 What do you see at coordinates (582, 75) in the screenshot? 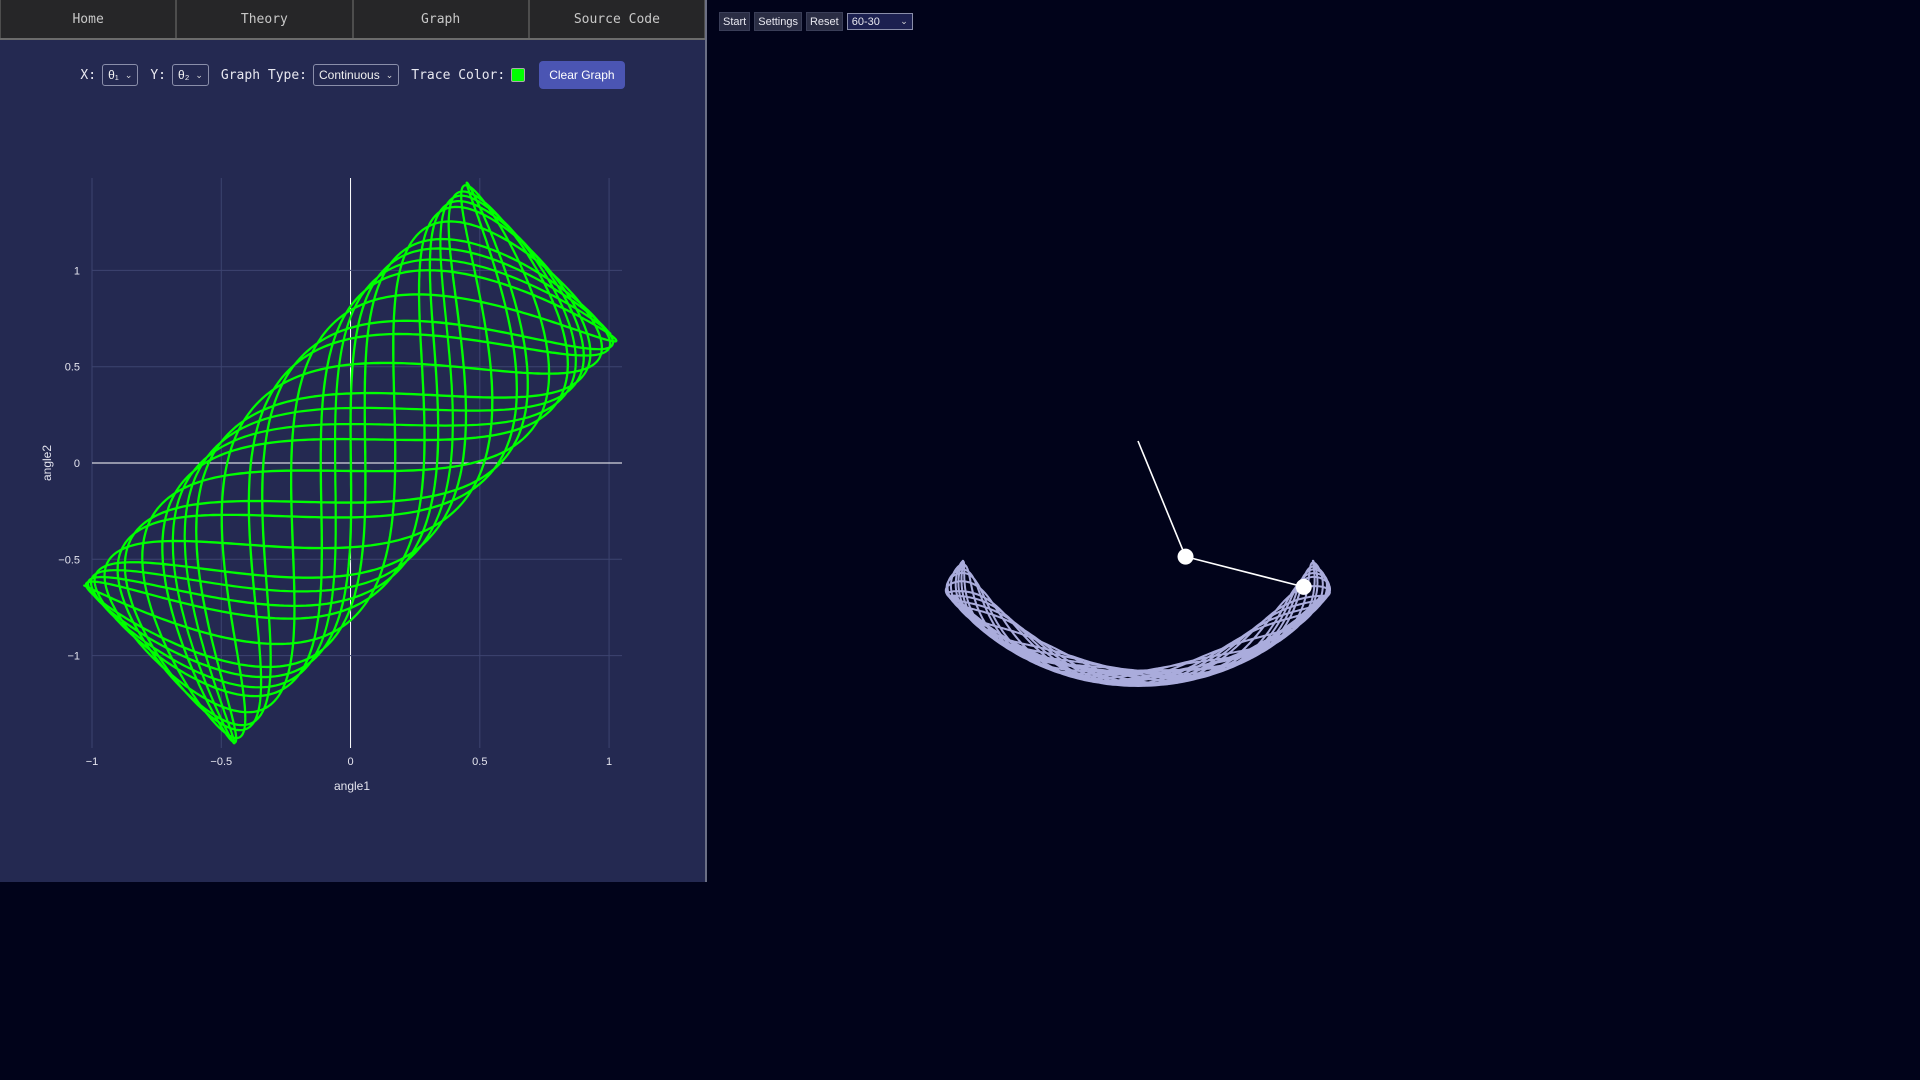
I see `clear-graph-button: Clear Graph` at bounding box center [582, 75].